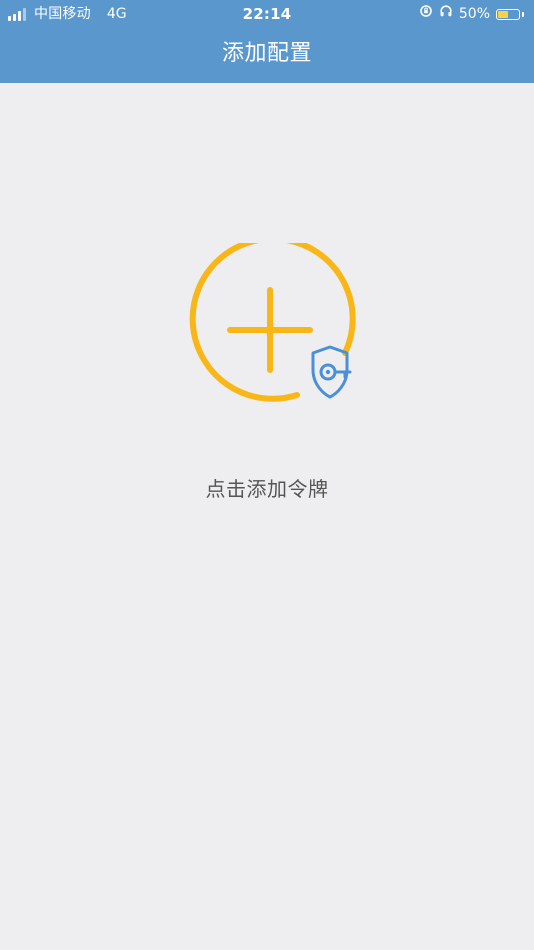 The height and width of the screenshot is (950, 534). I want to click on status-bar: 中国移动 4G 22:14 50%, so click(267, 14).